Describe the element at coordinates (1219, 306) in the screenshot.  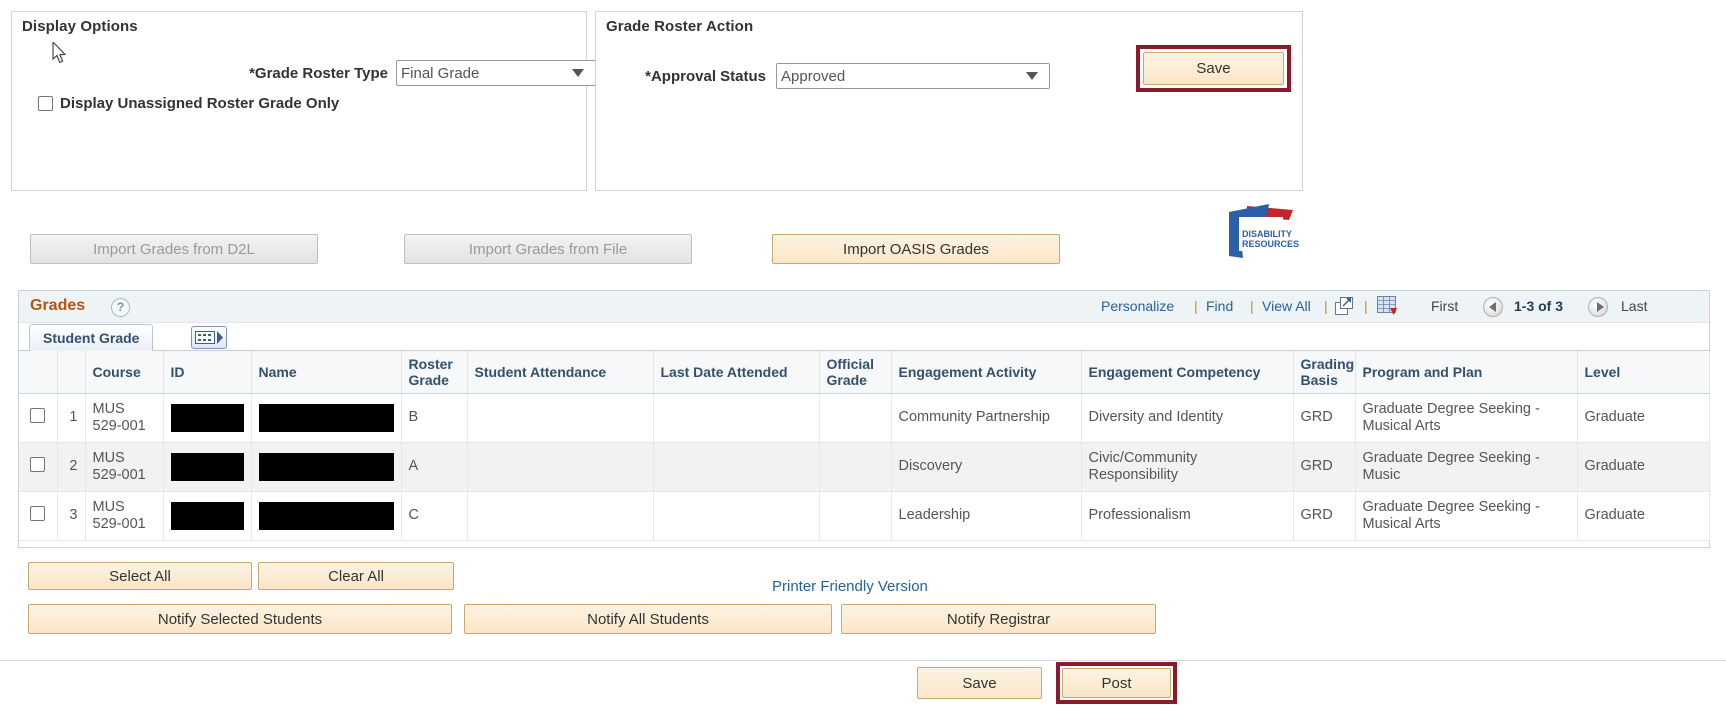
I see `find-link: Find` at that location.